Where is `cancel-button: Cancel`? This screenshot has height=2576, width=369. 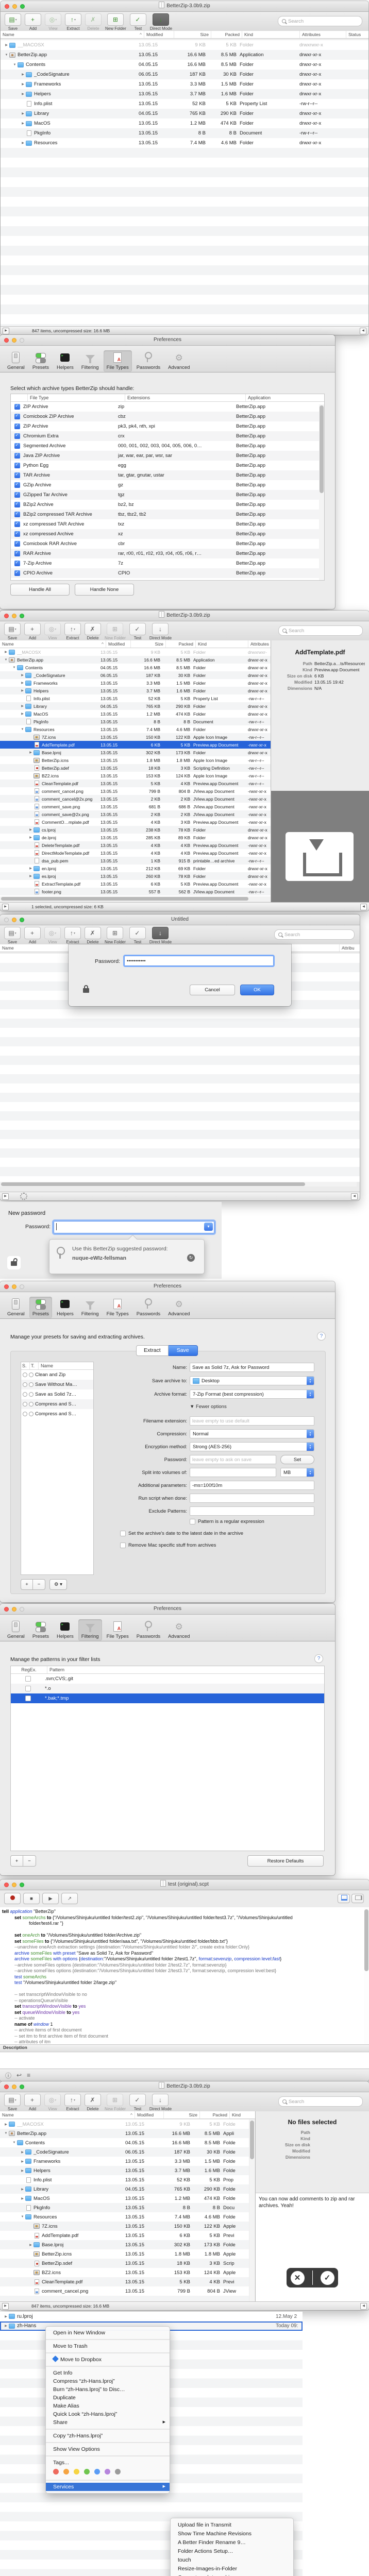 cancel-button: Cancel is located at coordinates (212, 990).